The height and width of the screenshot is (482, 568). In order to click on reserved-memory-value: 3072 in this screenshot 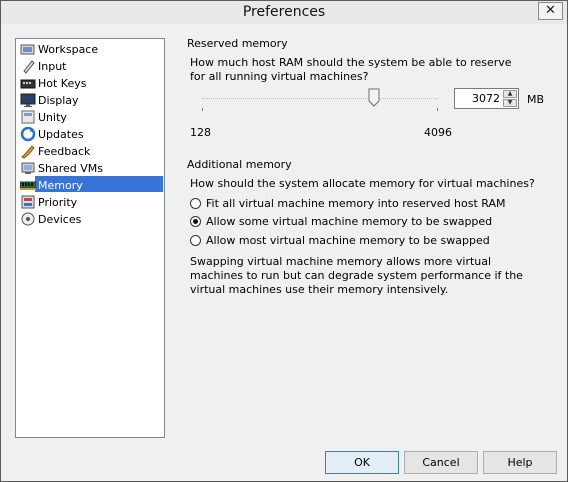, I will do `click(486, 98)`.